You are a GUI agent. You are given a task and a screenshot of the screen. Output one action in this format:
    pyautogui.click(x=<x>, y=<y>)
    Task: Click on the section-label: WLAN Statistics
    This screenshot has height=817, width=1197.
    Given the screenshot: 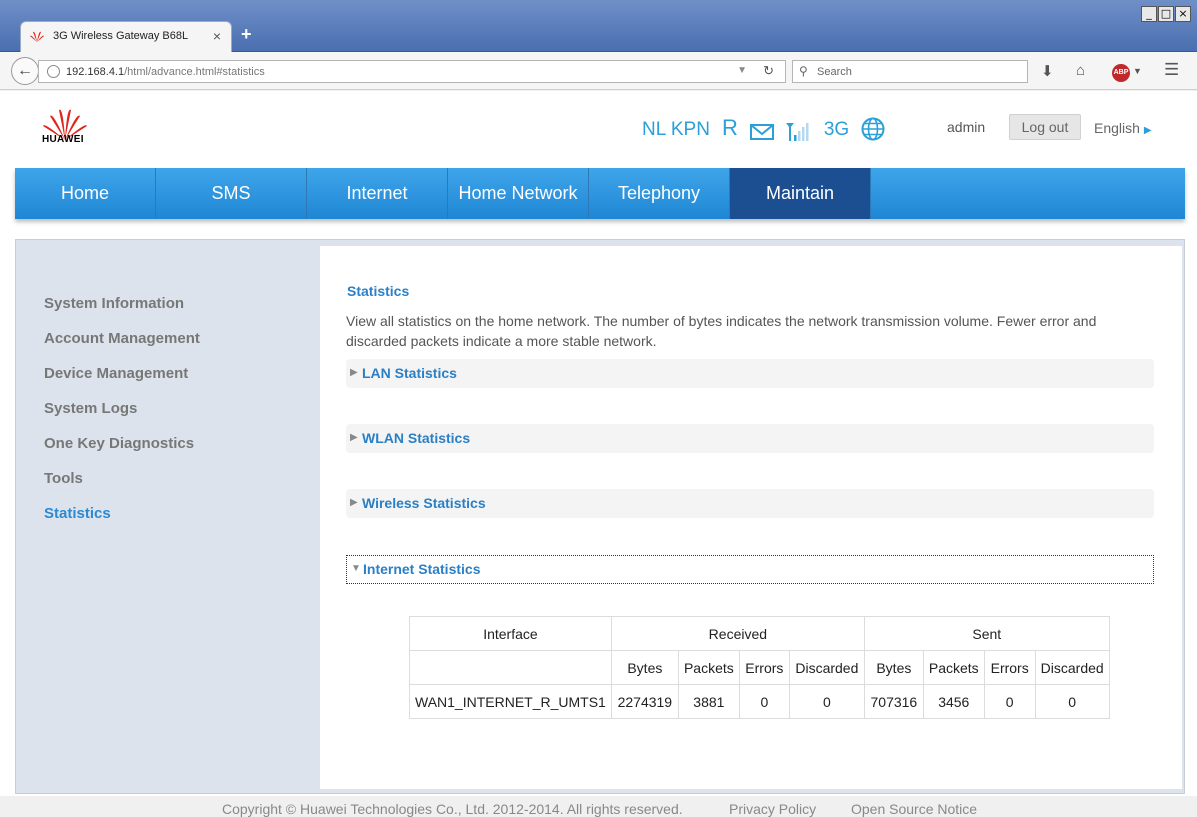 What is the action you would take?
    pyautogui.click(x=416, y=438)
    